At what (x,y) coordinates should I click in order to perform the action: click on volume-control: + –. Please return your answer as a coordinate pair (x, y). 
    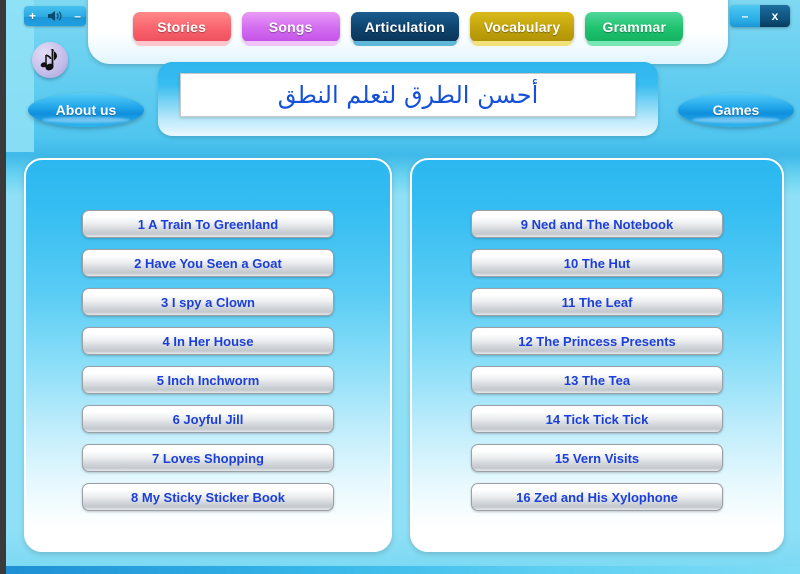
    Looking at the image, I should click on (55, 16).